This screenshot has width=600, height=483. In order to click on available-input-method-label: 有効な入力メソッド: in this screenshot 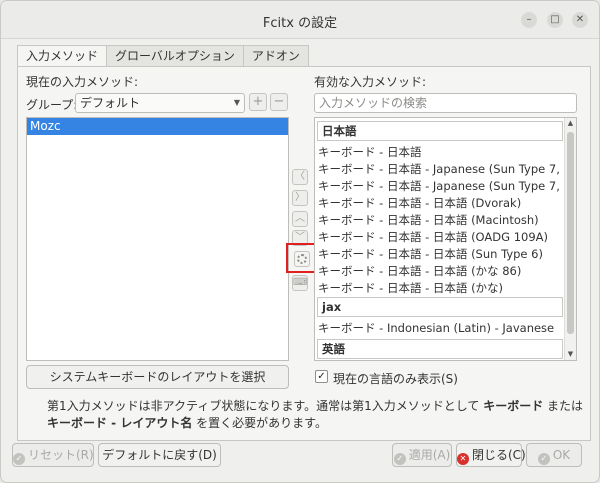, I will do `click(370, 82)`.